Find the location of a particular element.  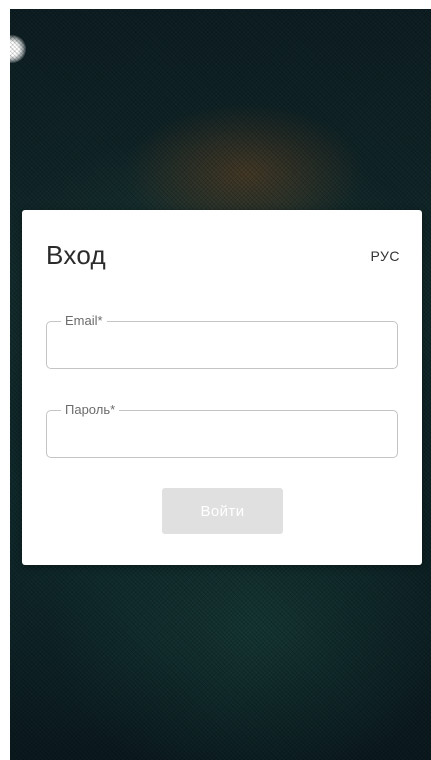

password-input is located at coordinates (222, 434).